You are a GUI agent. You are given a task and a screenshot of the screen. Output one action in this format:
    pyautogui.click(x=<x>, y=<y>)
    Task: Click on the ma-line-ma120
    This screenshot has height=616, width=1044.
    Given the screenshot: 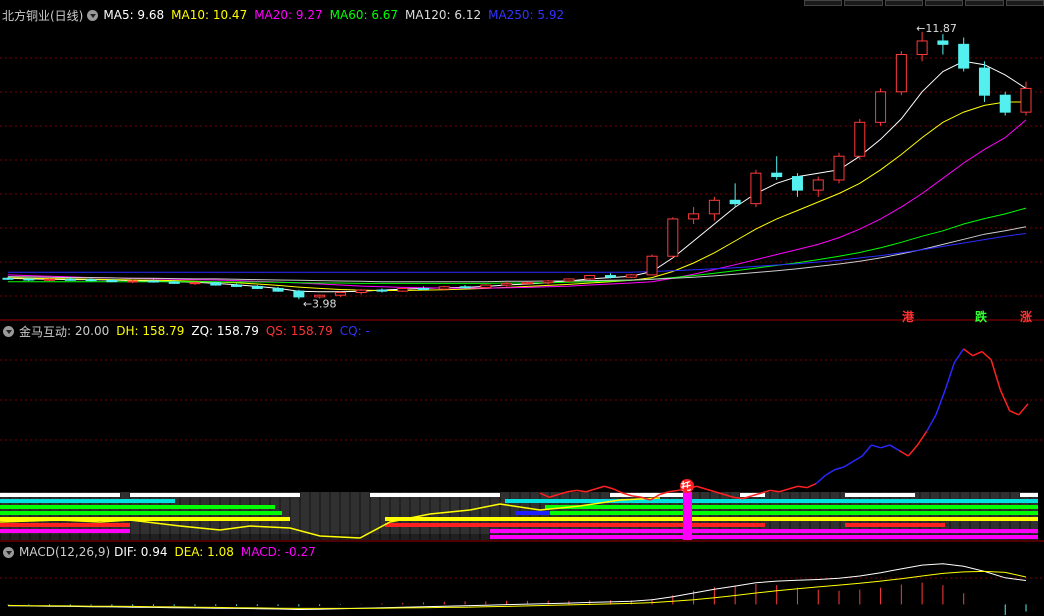 What is the action you would take?
    pyautogui.click(x=517, y=254)
    